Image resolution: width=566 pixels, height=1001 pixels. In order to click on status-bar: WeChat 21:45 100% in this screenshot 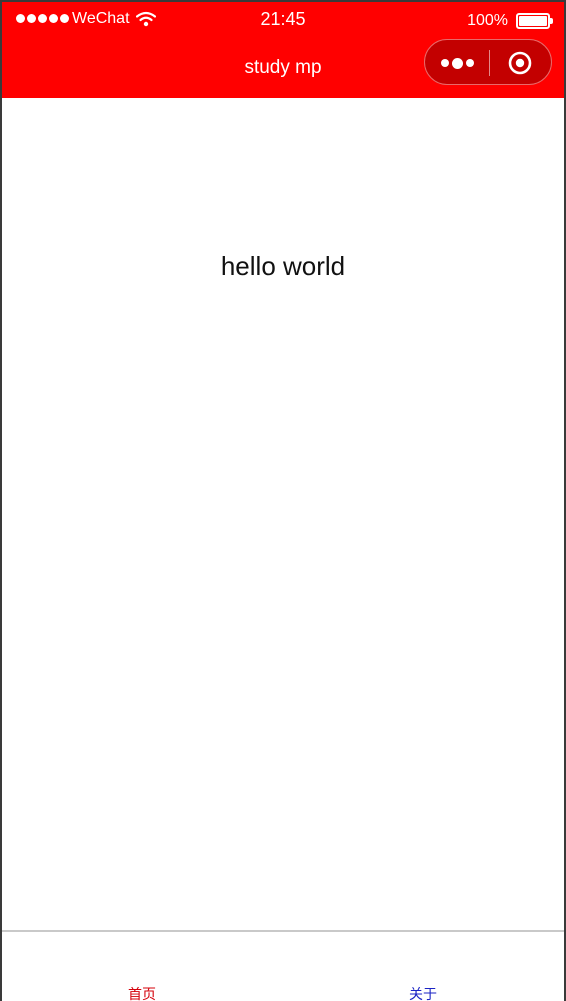, I will do `click(283, 19)`.